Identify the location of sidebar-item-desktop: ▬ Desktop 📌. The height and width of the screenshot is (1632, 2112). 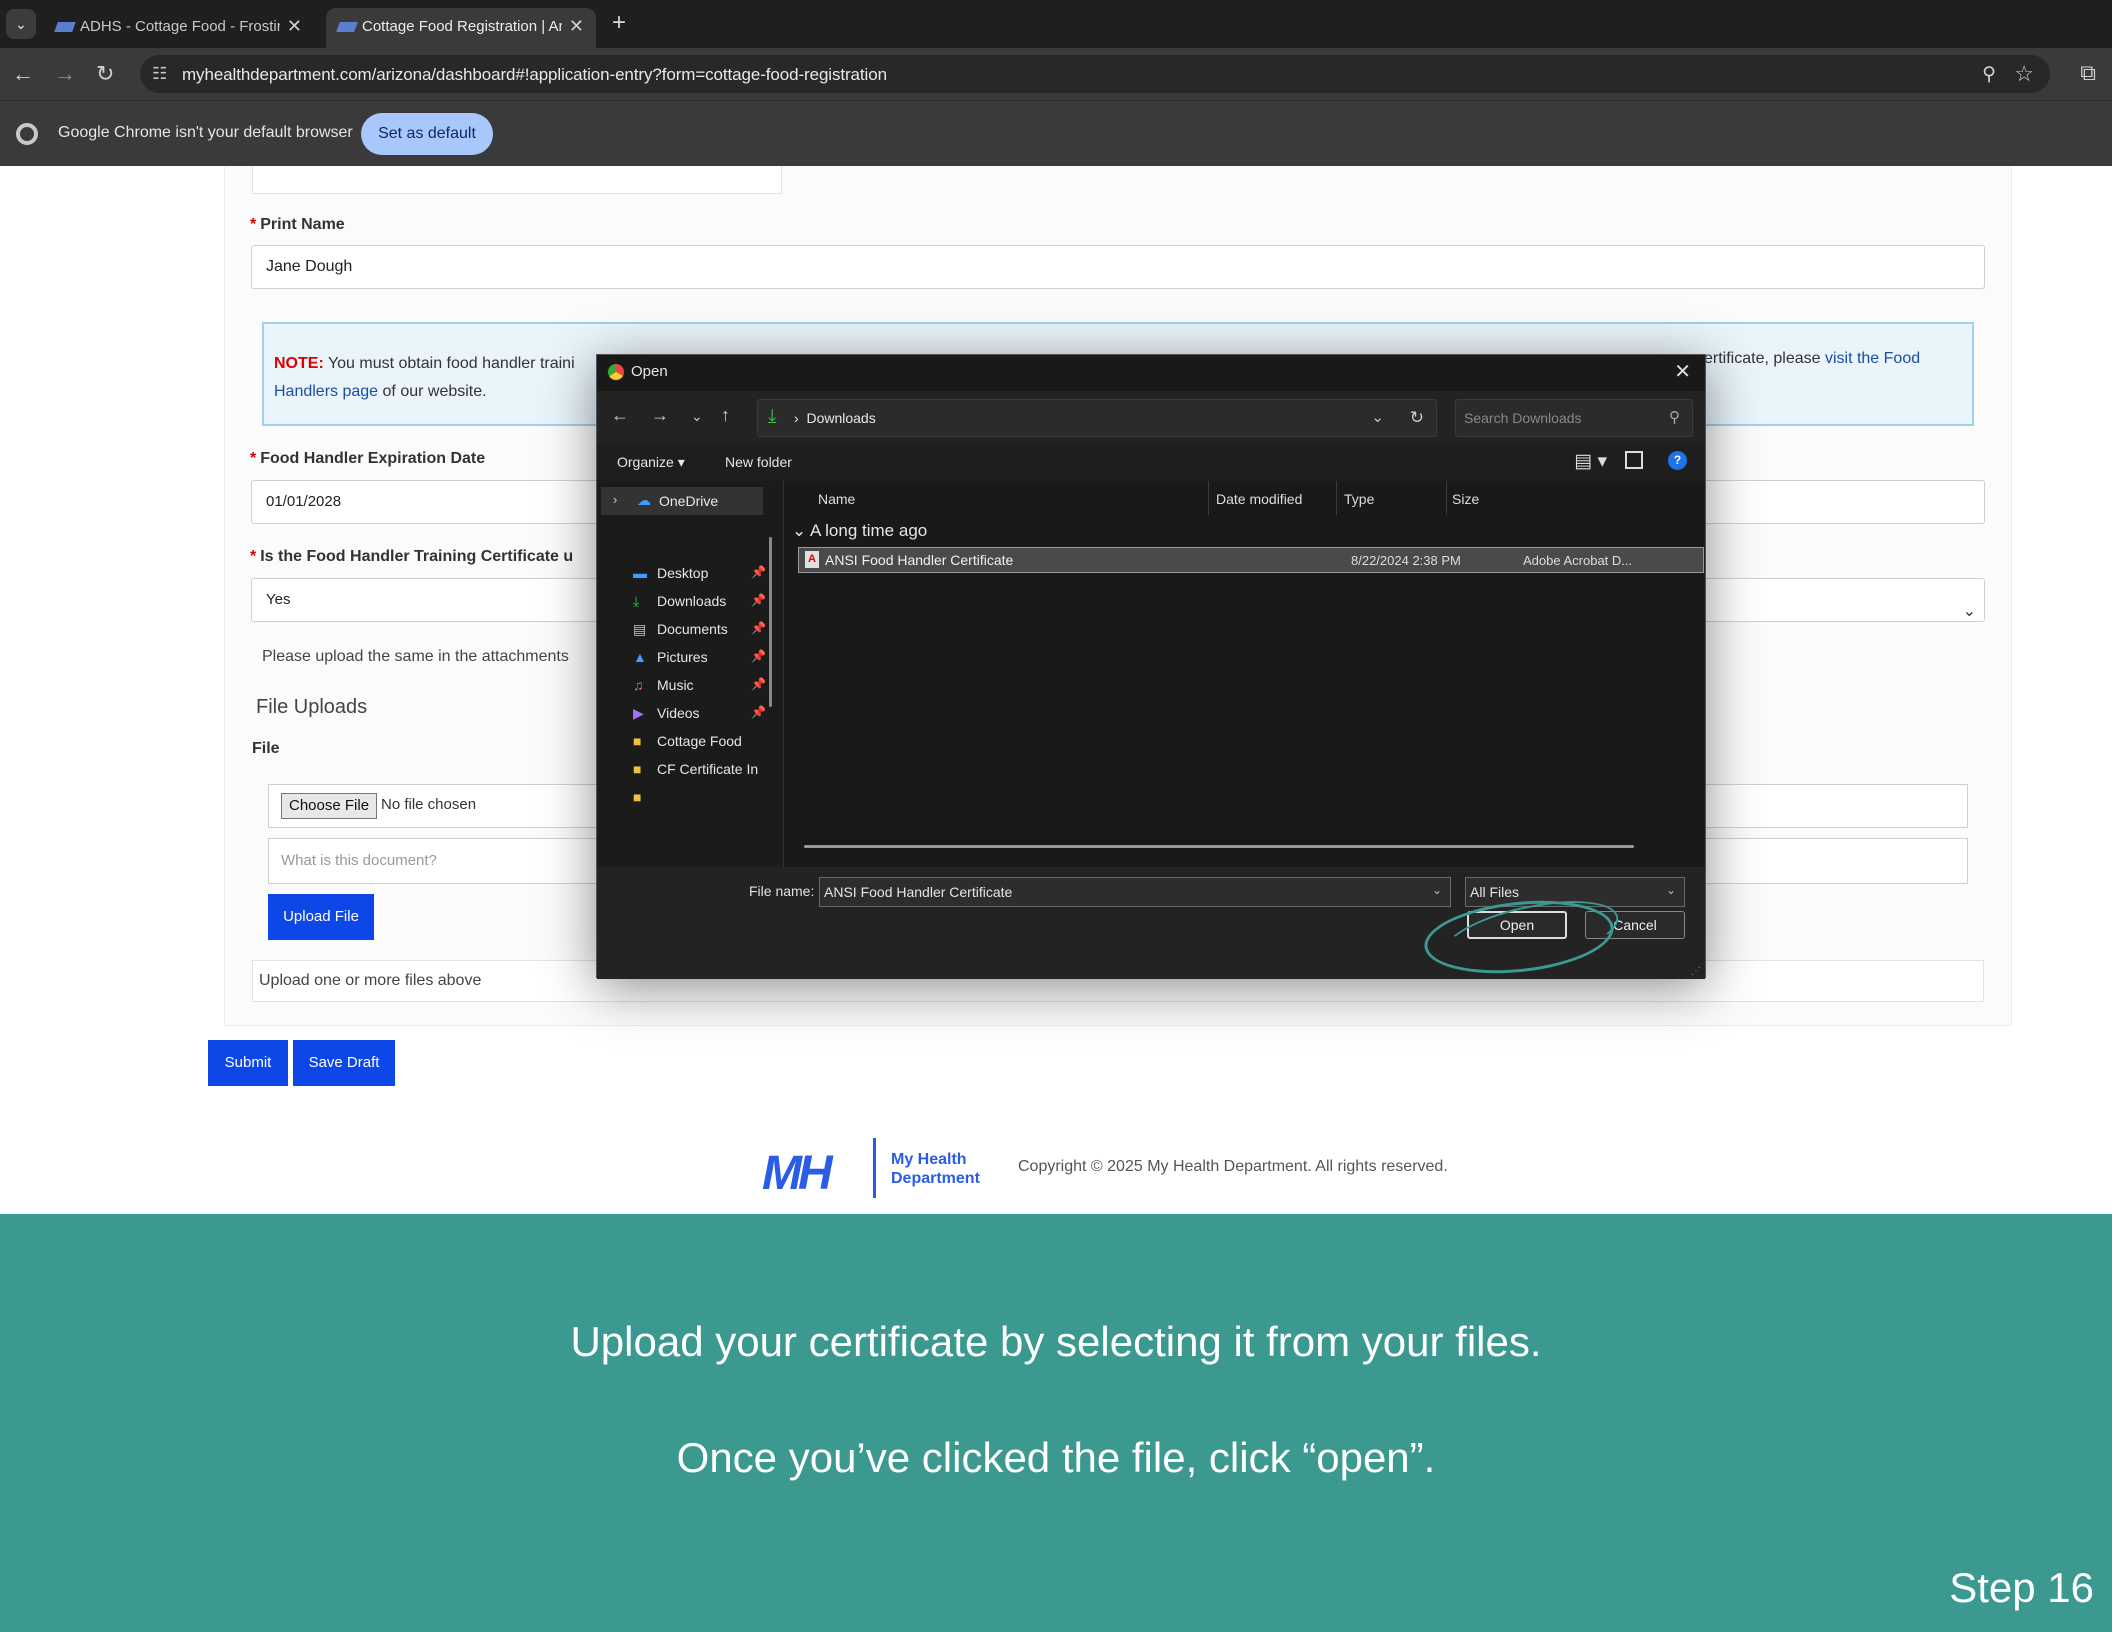
(708, 579).